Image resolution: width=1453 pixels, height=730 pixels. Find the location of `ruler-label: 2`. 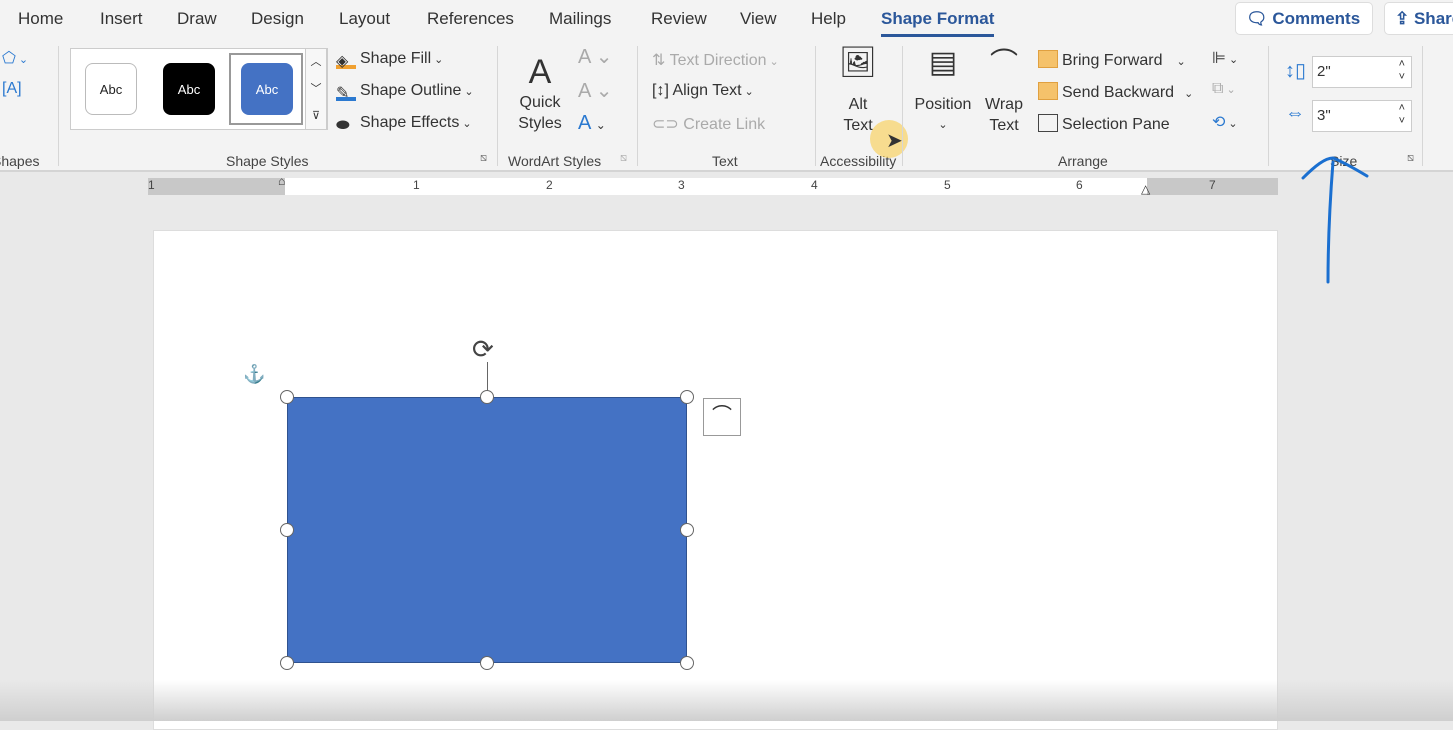

ruler-label: 2 is located at coordinates (549, 185).